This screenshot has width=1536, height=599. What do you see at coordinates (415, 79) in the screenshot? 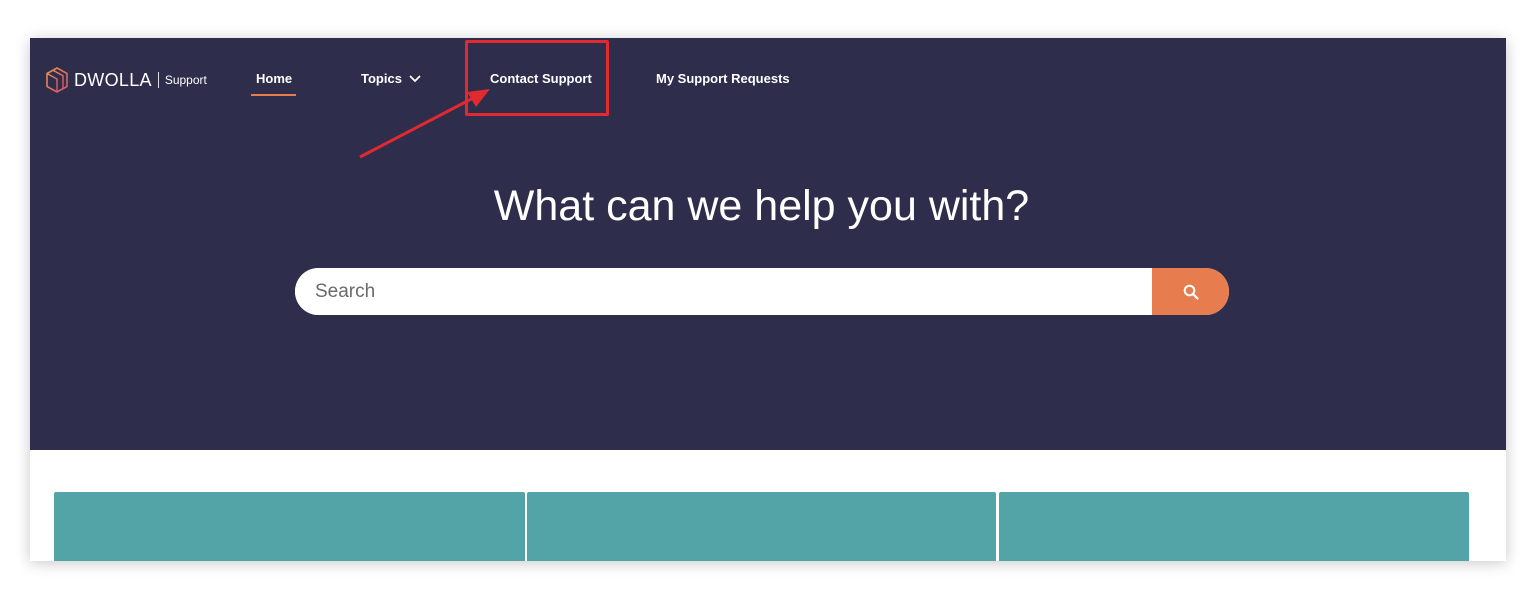
I see `chevron-down-icon` at bounding box center [415, 79].